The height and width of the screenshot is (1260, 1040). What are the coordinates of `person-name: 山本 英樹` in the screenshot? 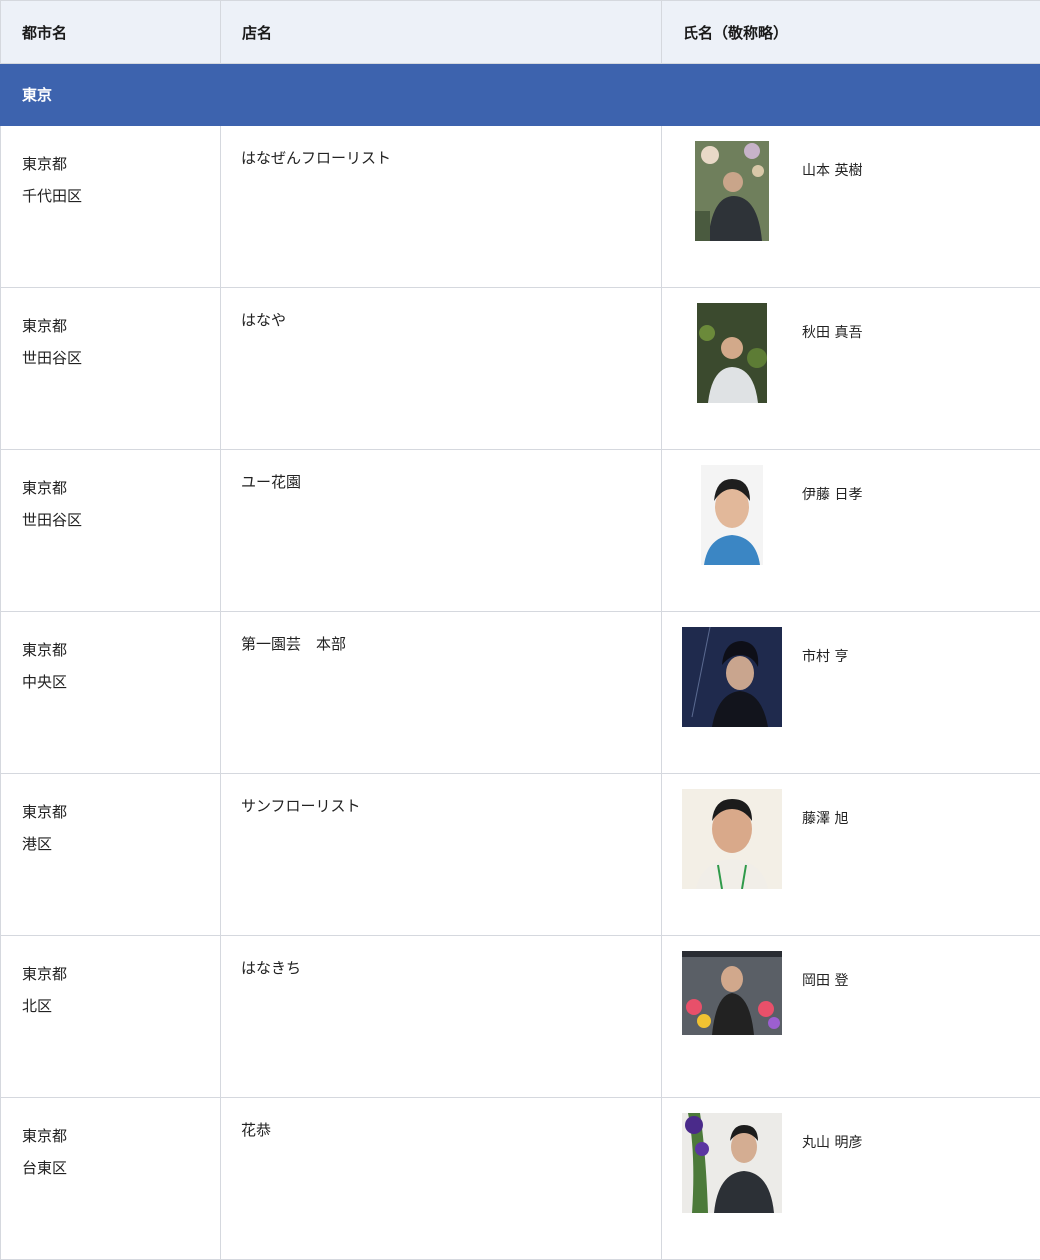 It's located at (832, 170).